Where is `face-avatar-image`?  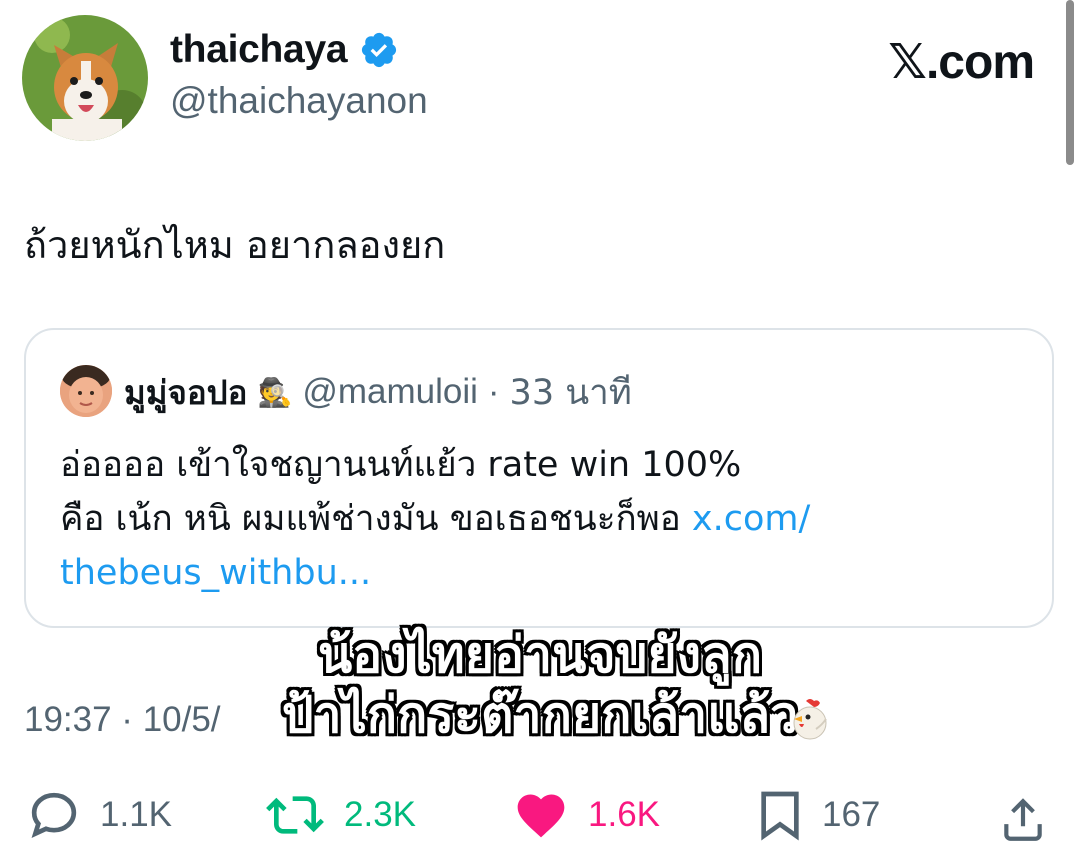
face-avatar-image is located at coordinates (86, 391).